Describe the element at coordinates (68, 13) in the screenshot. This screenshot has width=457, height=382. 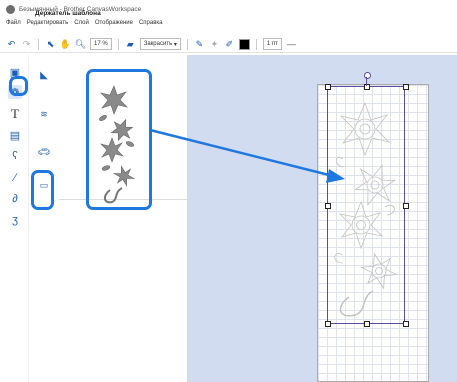
I see `panel-title: Держатель шаблона` at that location.